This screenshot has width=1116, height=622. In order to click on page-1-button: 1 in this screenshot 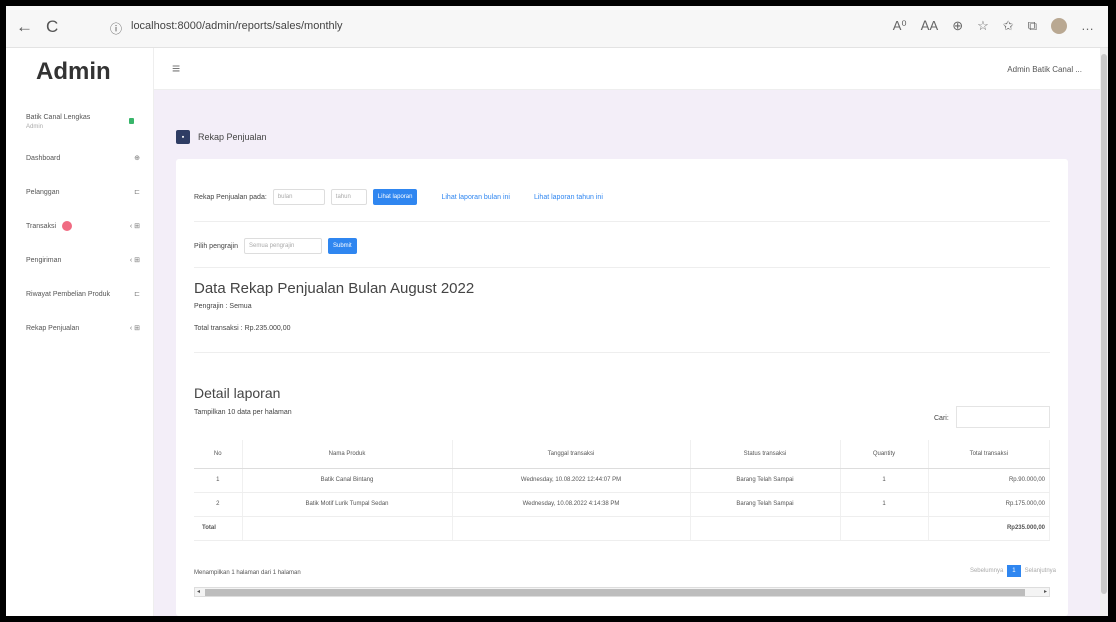, I will do `click(1014, 571)`.